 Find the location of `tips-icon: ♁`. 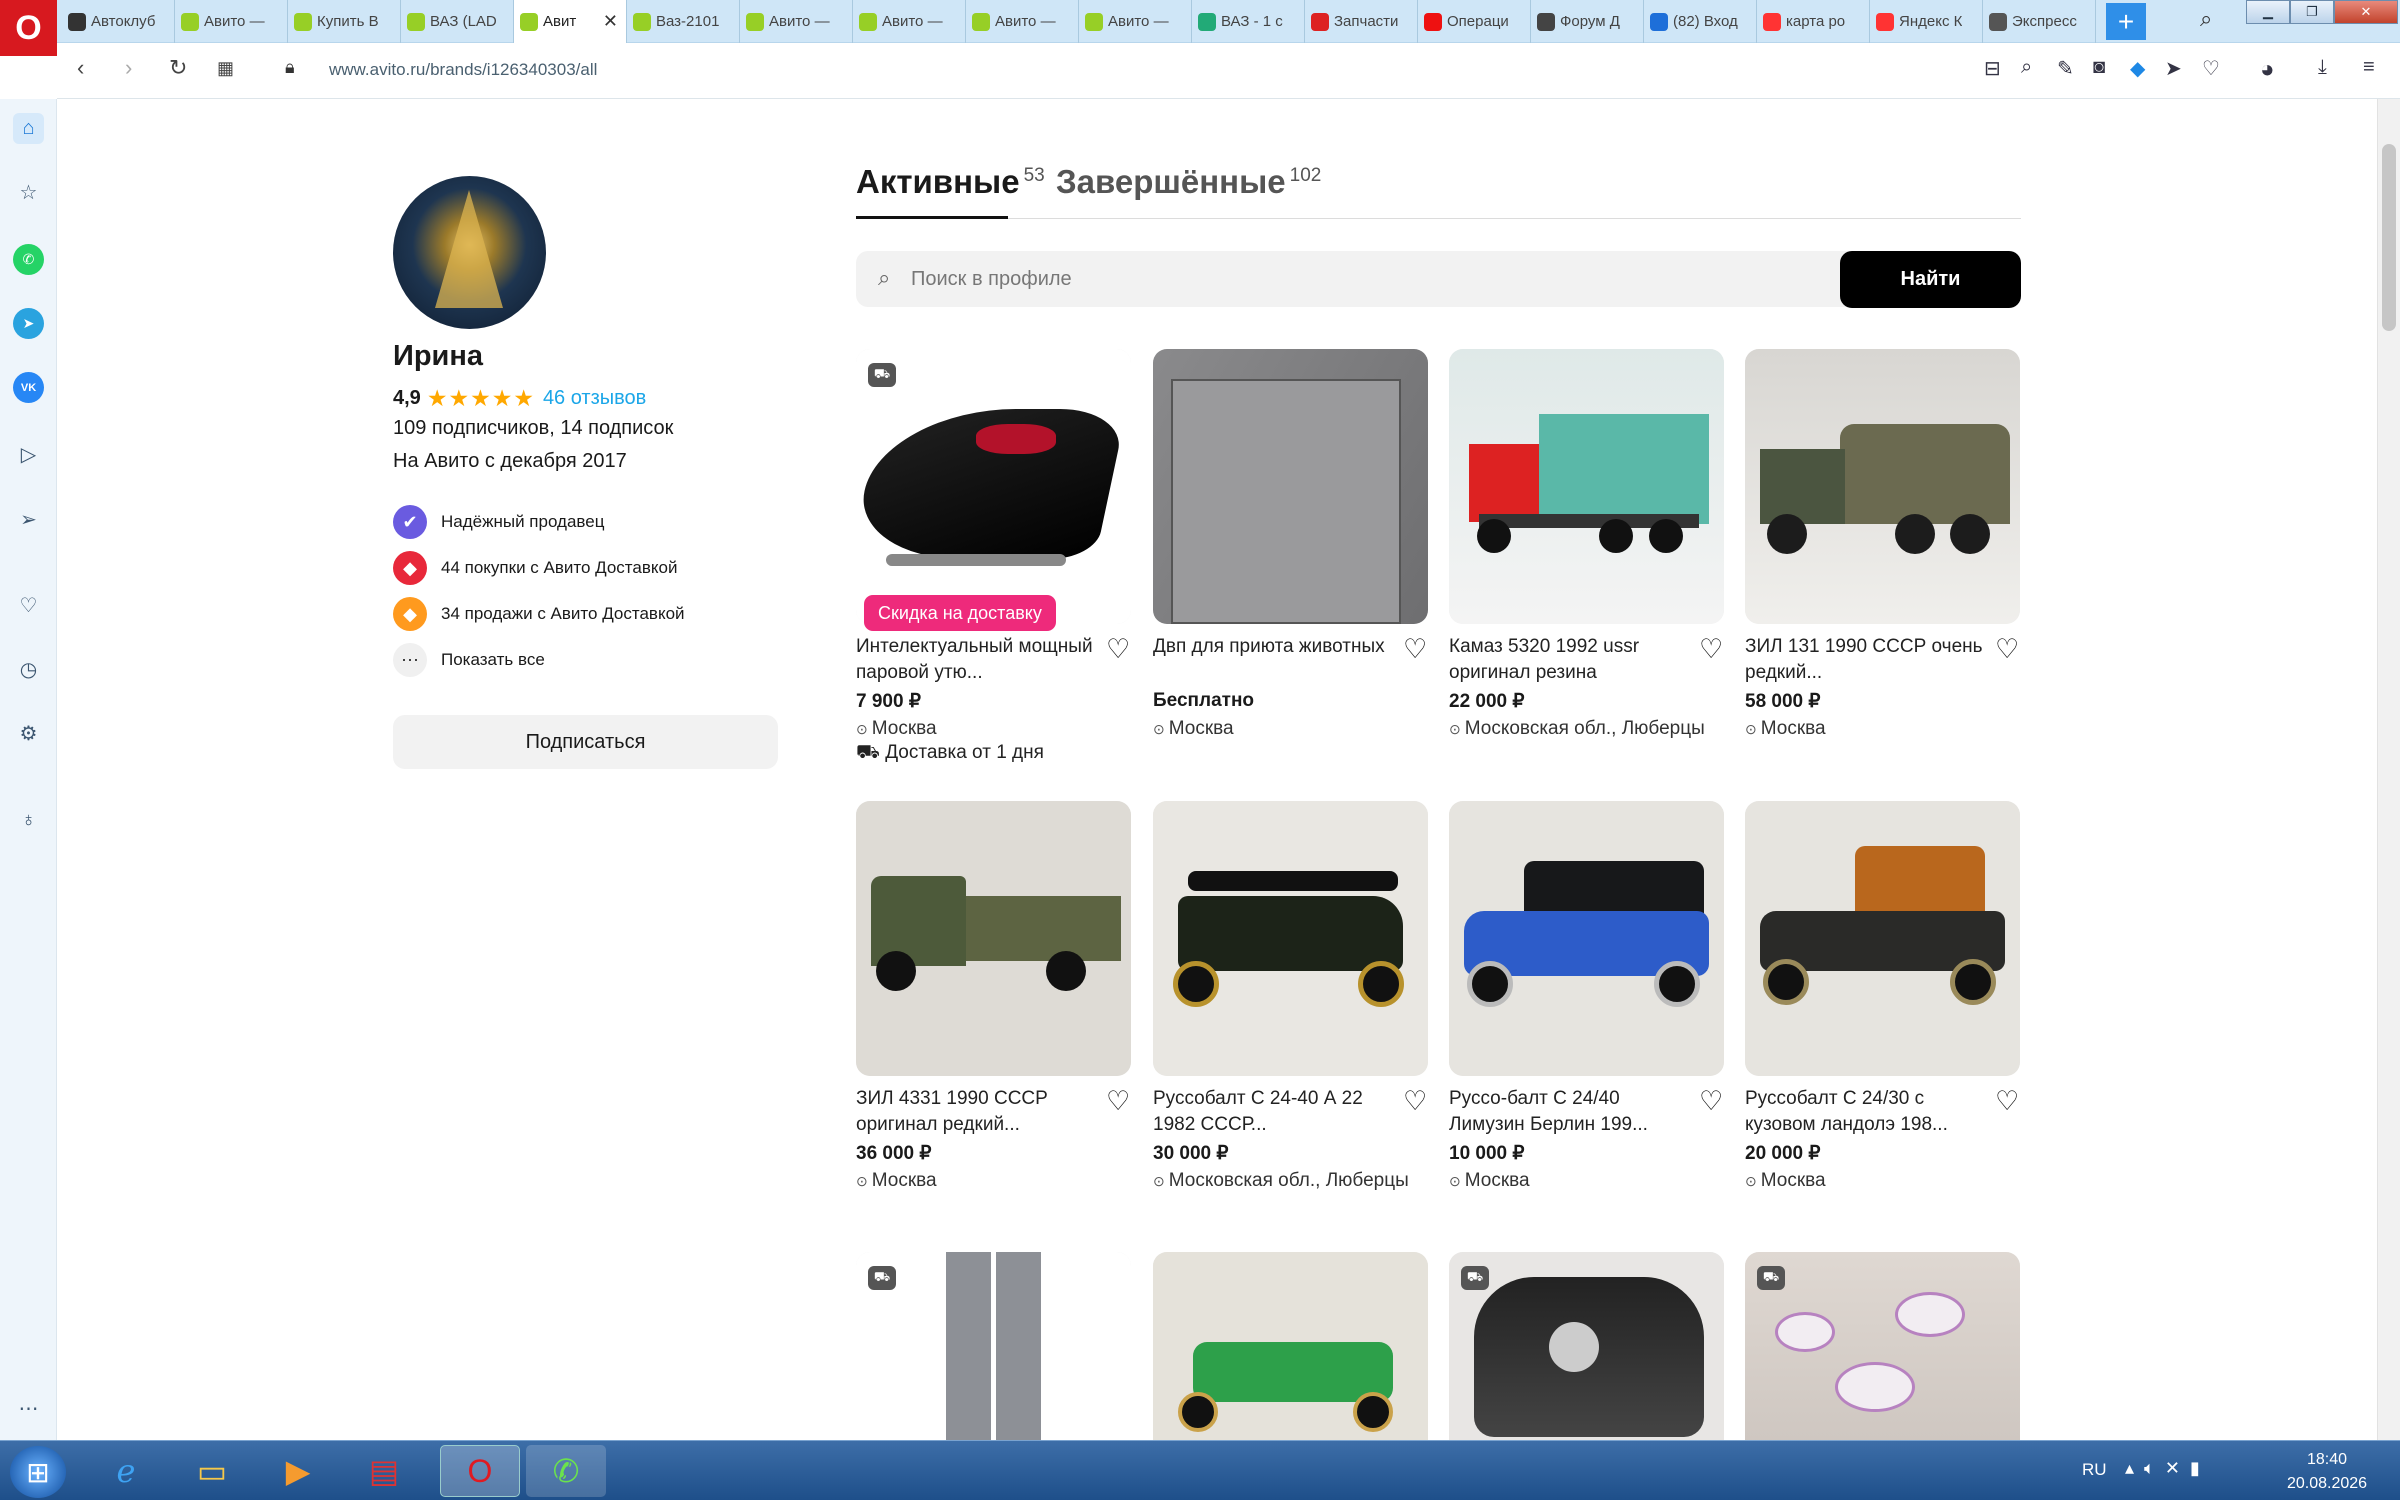

tips-icon: ♁ is located at coordinates (28, 820).